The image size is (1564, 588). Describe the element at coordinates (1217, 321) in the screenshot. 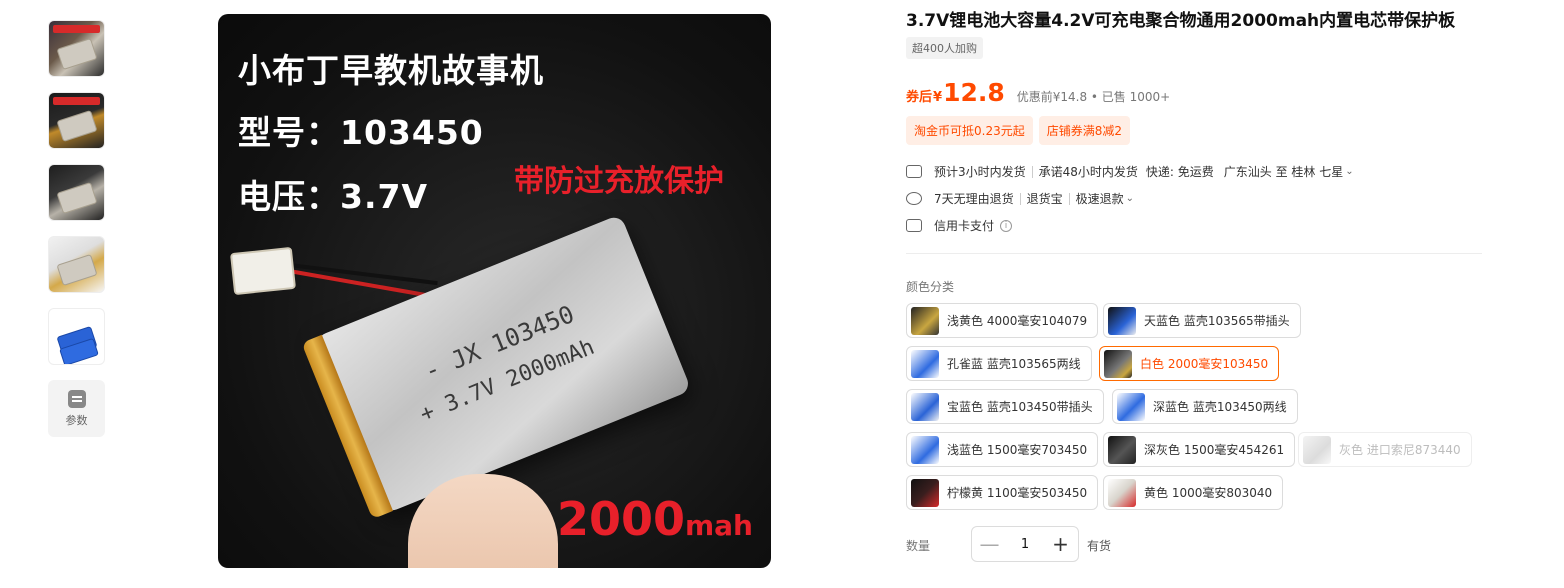

I see `sku-label: 天蓝色 蓝壳103565带插头` at that location.